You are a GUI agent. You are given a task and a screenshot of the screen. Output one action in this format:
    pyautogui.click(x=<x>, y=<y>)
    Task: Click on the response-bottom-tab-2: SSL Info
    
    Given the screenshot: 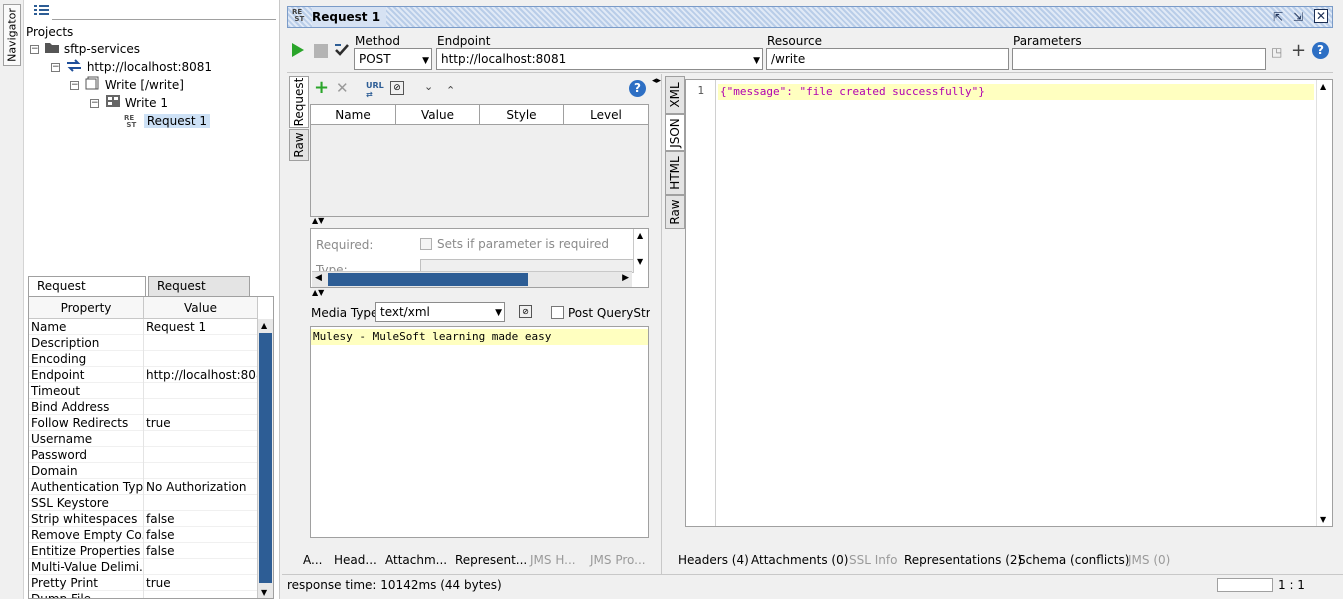 What is the action you would take?
    pyautogui.click(x=873, y=560)
    